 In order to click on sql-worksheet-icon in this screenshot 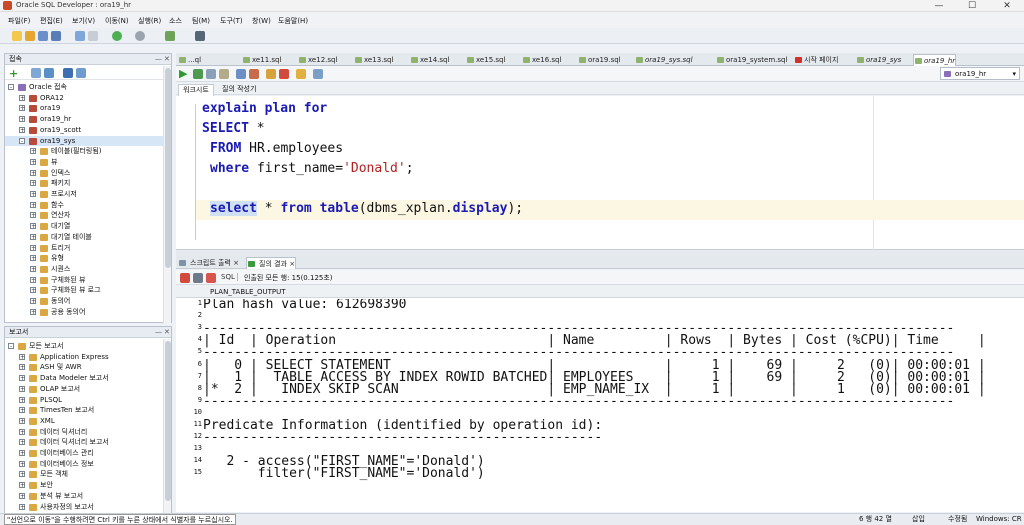, I will do `click(170, 36)`.